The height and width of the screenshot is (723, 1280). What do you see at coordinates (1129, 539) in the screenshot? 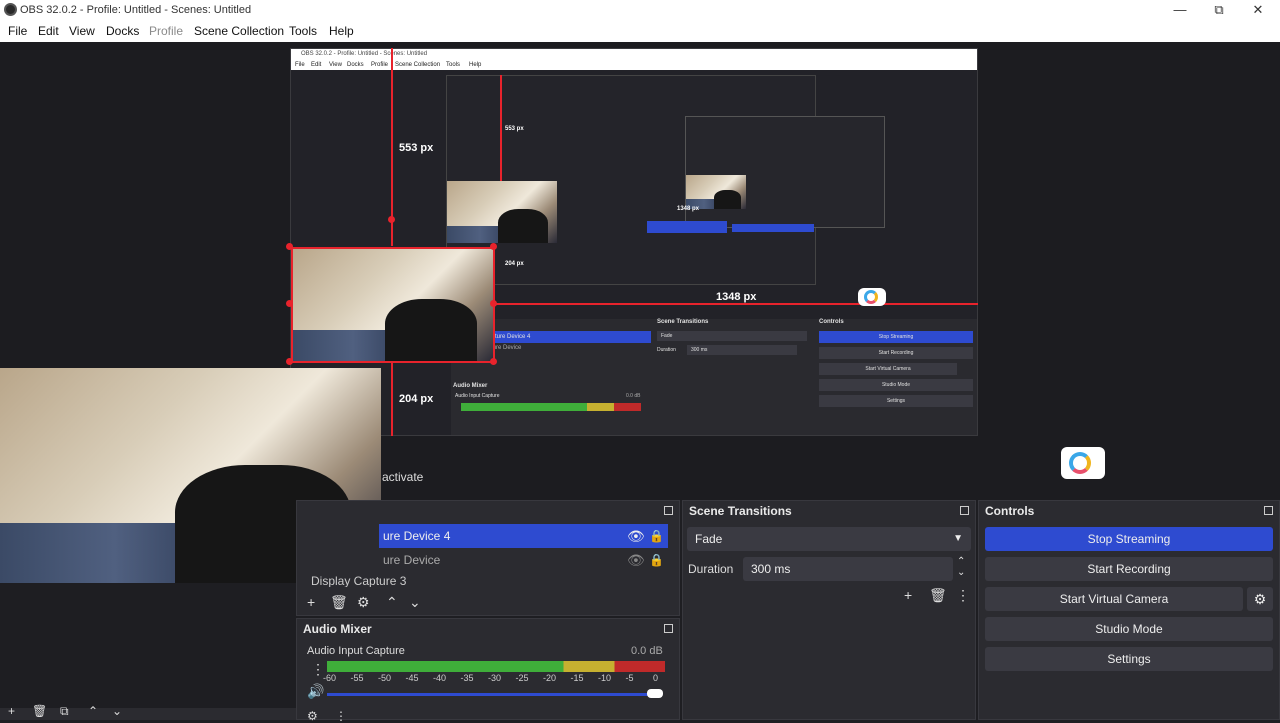
I see `stop-streaming-button: Stop Streaming` at bounding box center [1129, 539].